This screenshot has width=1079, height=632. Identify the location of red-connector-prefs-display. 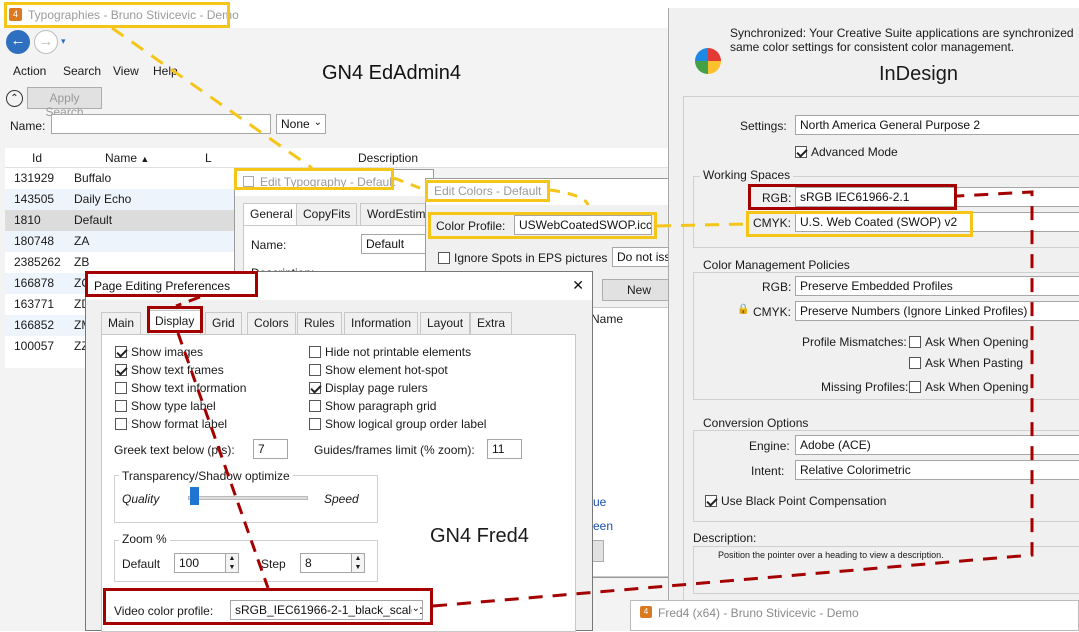
(188, 301).